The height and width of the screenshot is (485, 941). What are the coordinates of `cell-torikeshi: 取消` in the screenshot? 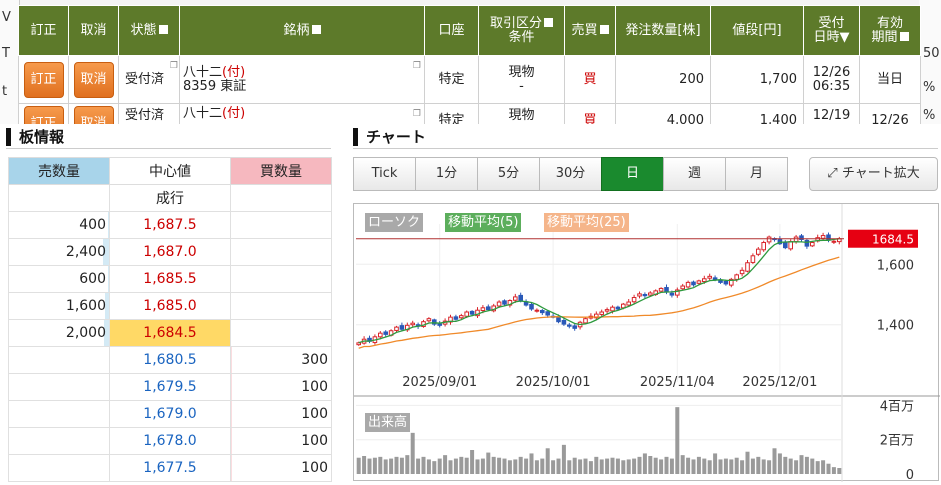 It's located at (93, 79).